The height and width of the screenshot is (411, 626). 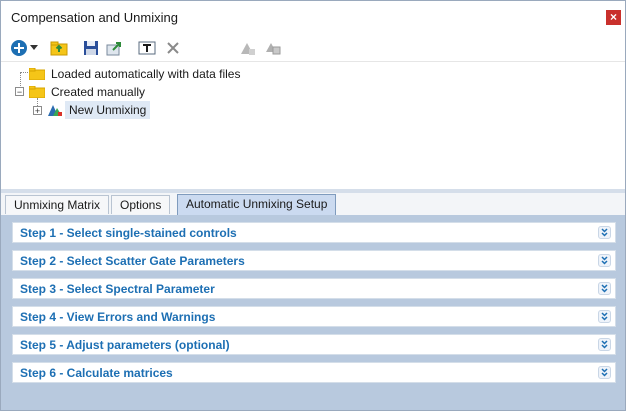 I want to click on title-bar: Compensation and Unmixing ×, so click(x=313, y=17).